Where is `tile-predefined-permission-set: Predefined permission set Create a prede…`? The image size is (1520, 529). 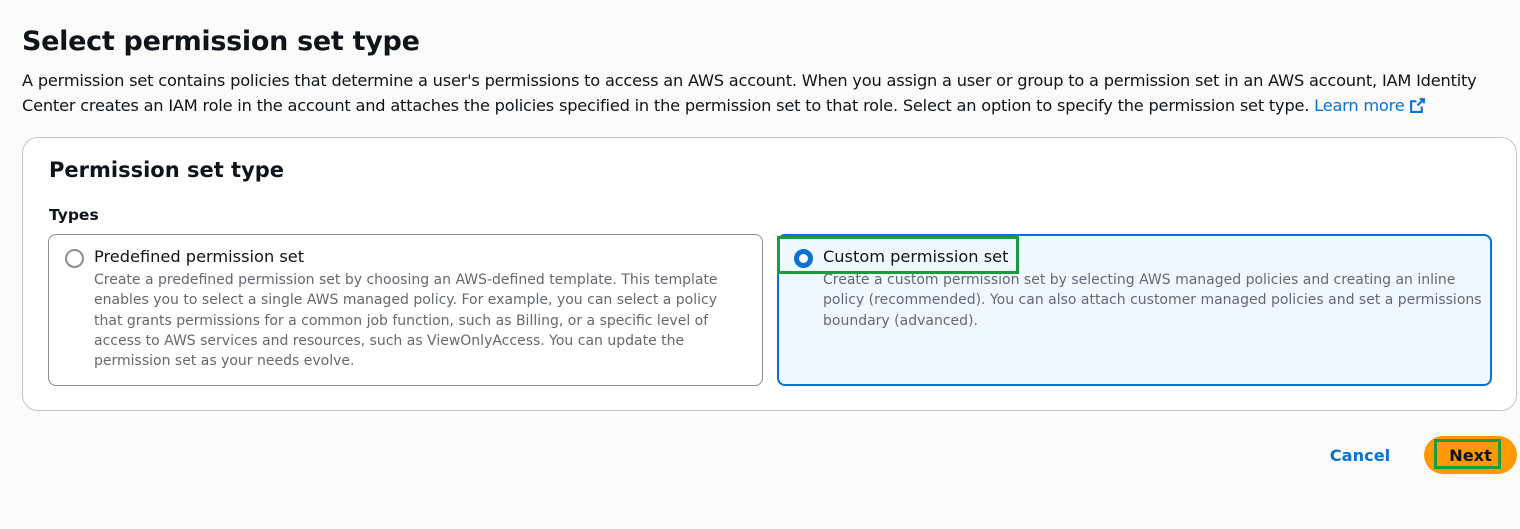
tile-predefined-permission-set: Predefined permission set Create a prede… is located at coordinates (405, 310).